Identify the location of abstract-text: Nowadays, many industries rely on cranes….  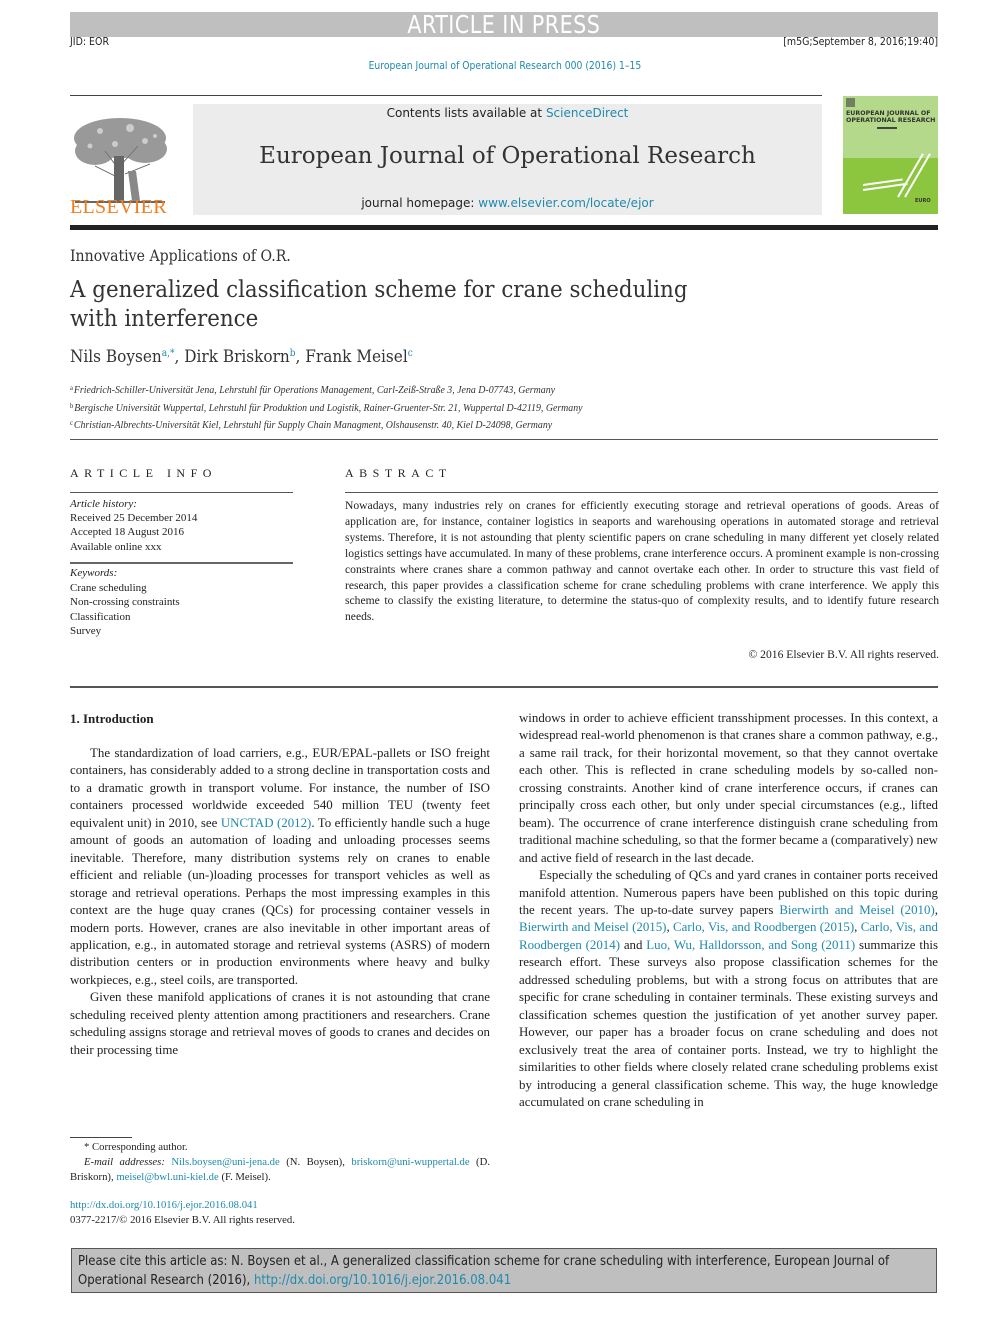
(642, 561).